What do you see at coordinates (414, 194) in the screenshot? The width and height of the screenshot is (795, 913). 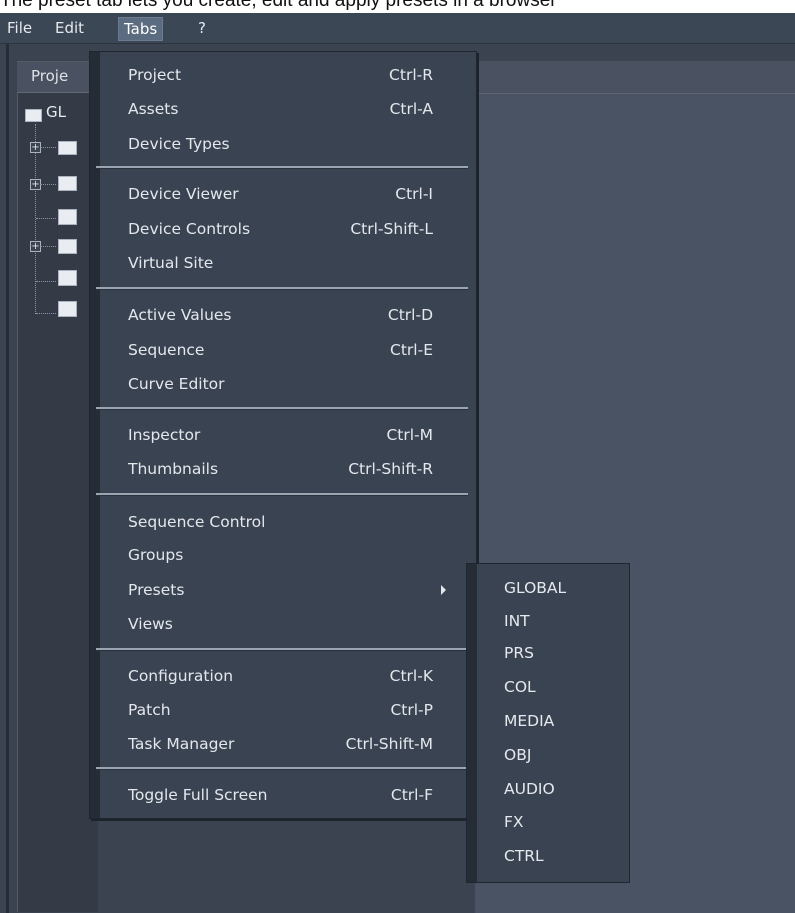 I see `menu-item-shortcut: Ctrl-I` at bounding box center [414, 194].